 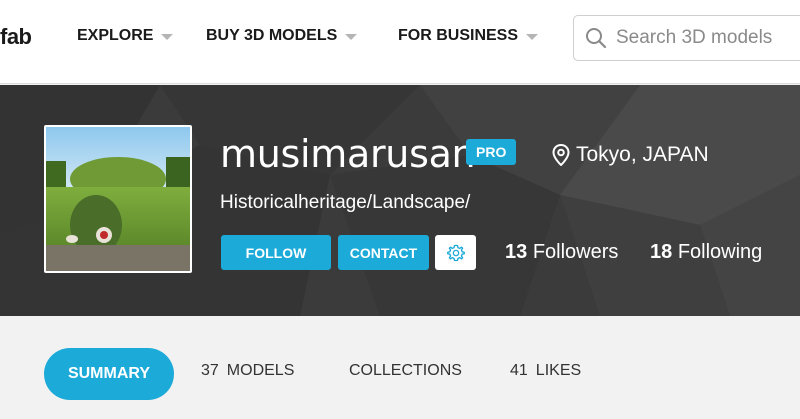 I want to click on location-label: Tokyo, JAPAN, so click(x=642, y=154).